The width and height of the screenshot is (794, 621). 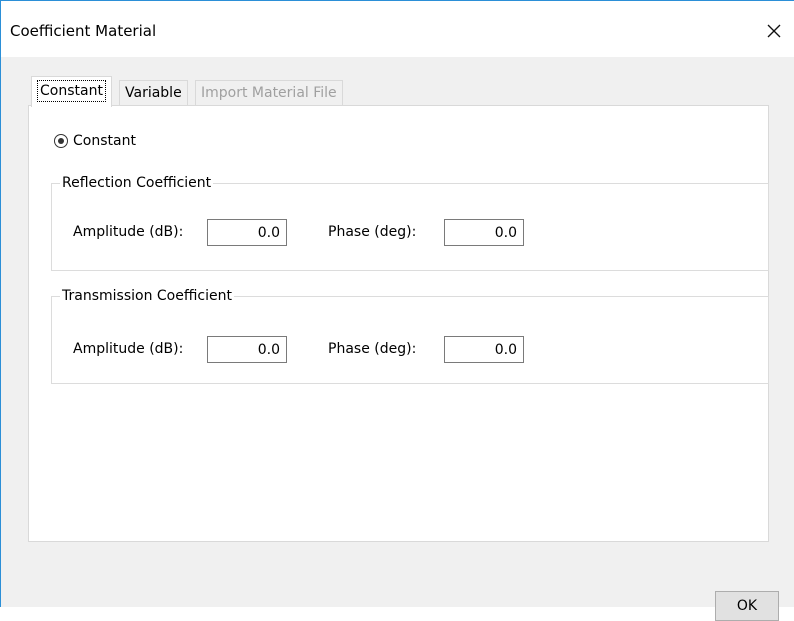 What do you see at coordinates (747, 606) in the screenshot?
I see `ok-button: OK` at bounding box center [747, 606].